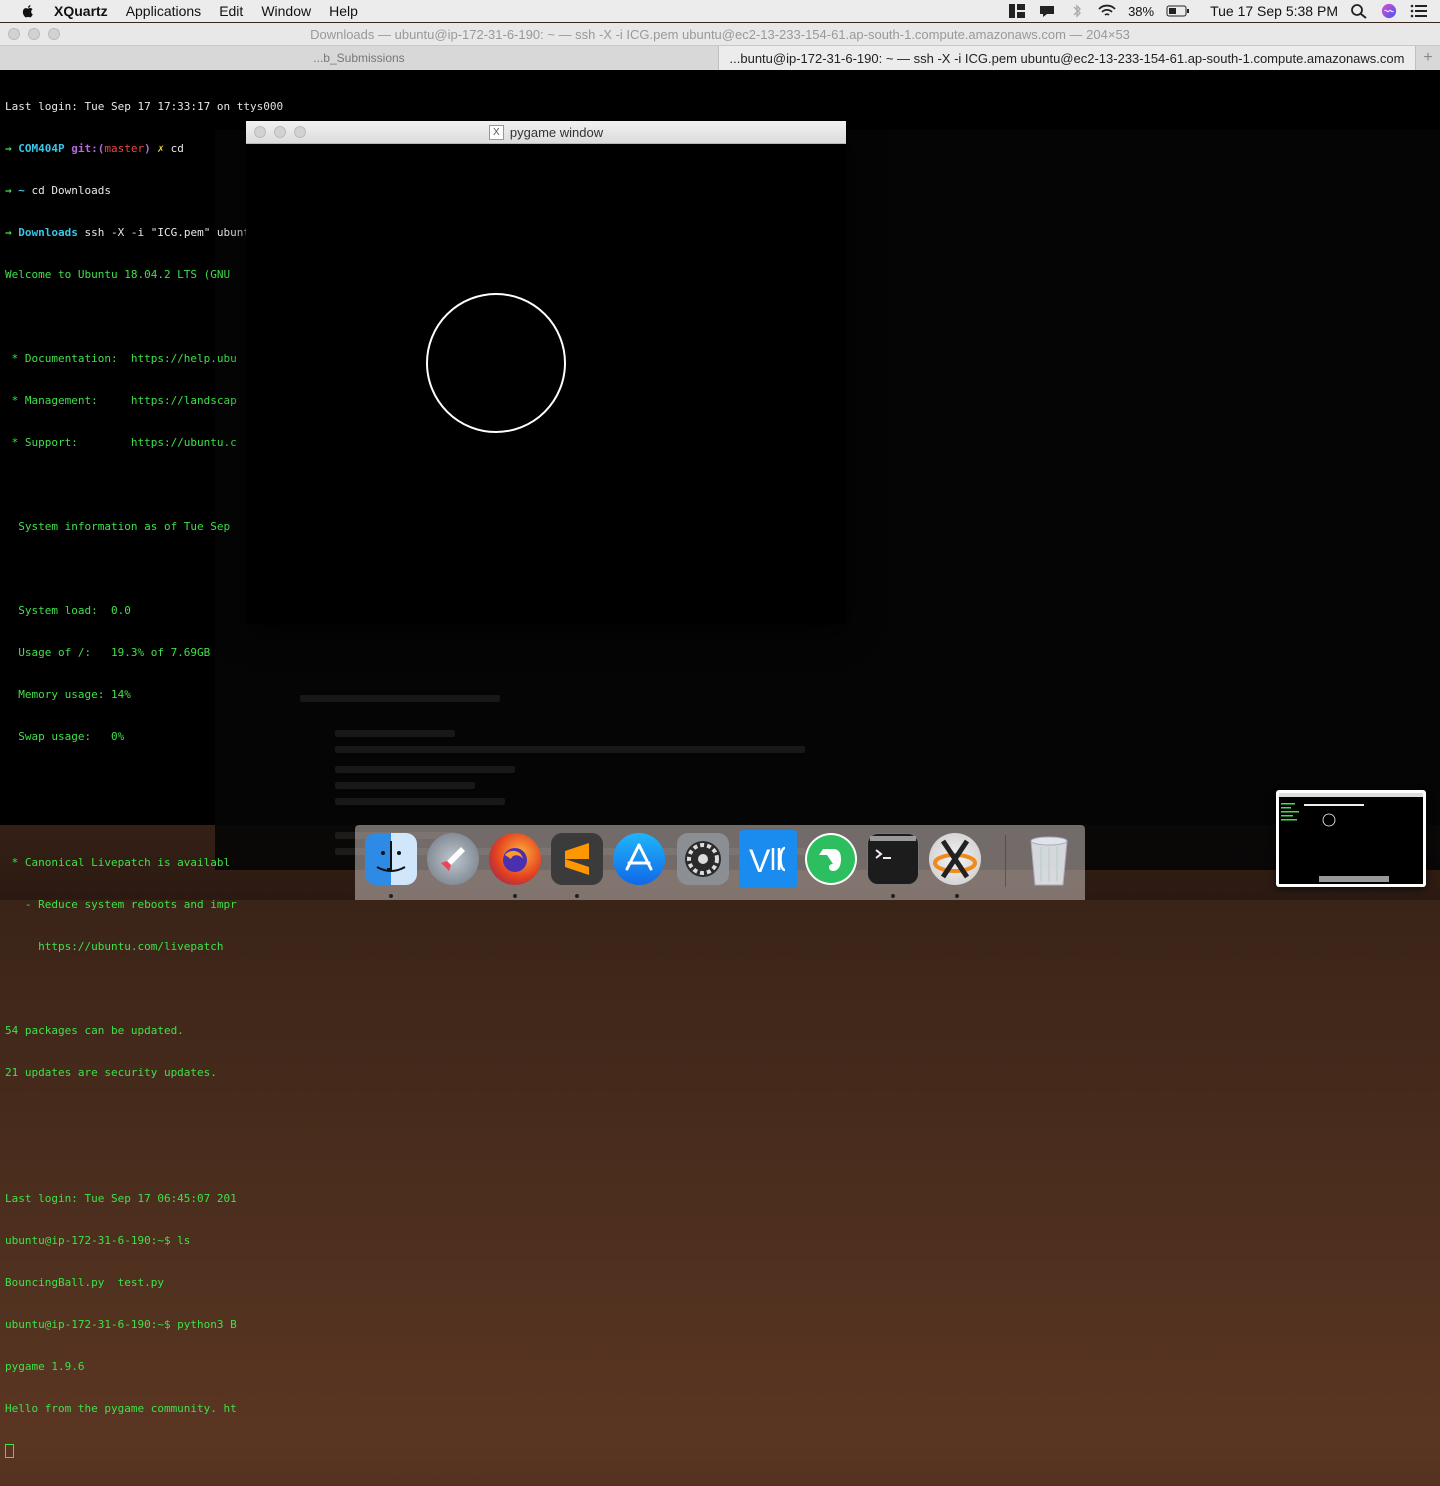 This screenshot has height=1486, width=1440. I want to click on battery-icon, so click(1178, 11).